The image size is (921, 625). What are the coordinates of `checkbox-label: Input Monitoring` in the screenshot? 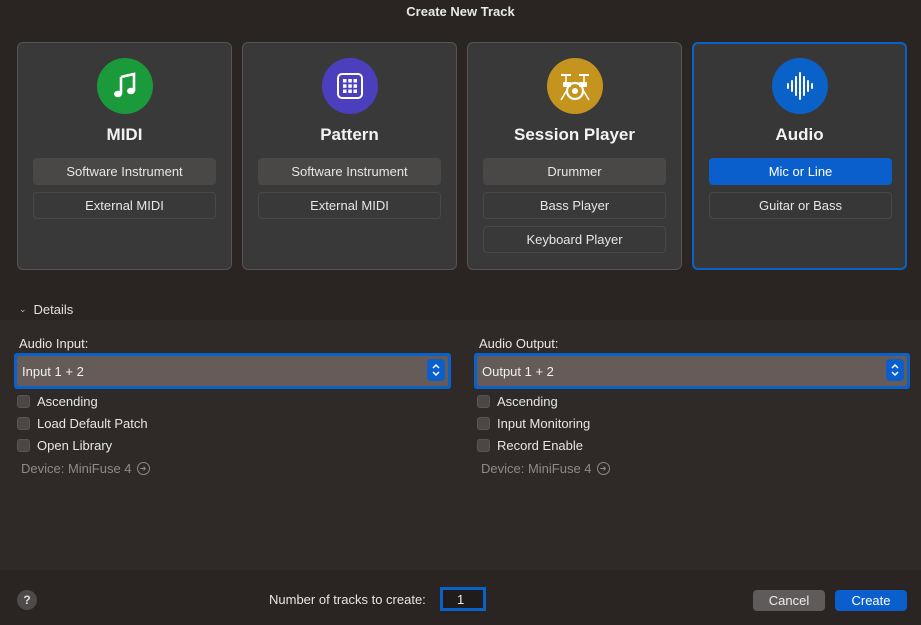 It's located at (544, 423).